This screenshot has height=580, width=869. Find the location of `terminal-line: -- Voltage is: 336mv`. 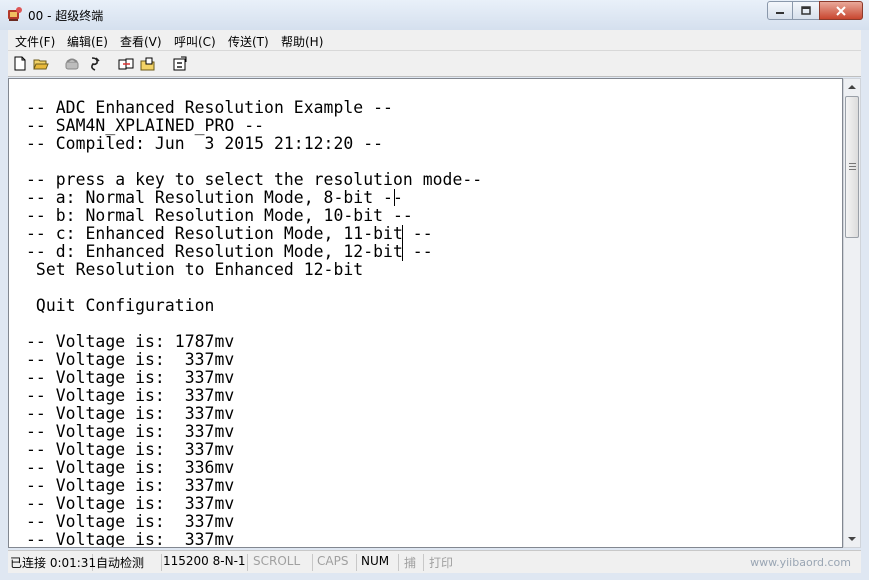

terminal-line: -- Voltage is: 336mv is located at coordinates (130, 467).